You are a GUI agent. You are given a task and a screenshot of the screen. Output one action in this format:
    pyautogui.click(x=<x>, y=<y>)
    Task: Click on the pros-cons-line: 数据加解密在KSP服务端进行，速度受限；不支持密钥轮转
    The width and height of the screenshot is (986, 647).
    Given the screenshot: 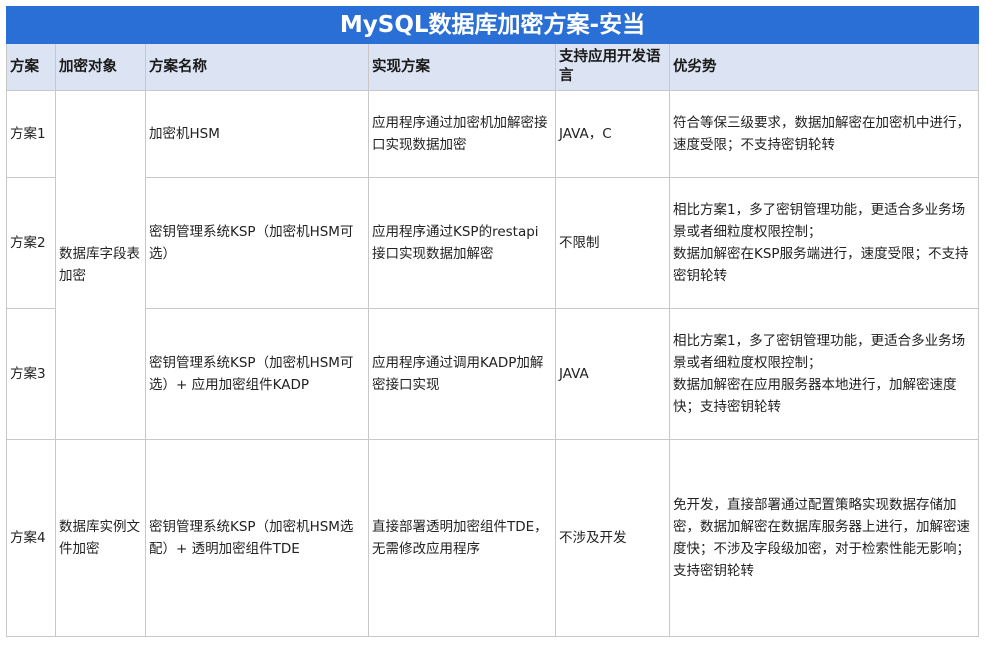 What is the action you would take?
    pyautogui.click(x=821, y=265)
    